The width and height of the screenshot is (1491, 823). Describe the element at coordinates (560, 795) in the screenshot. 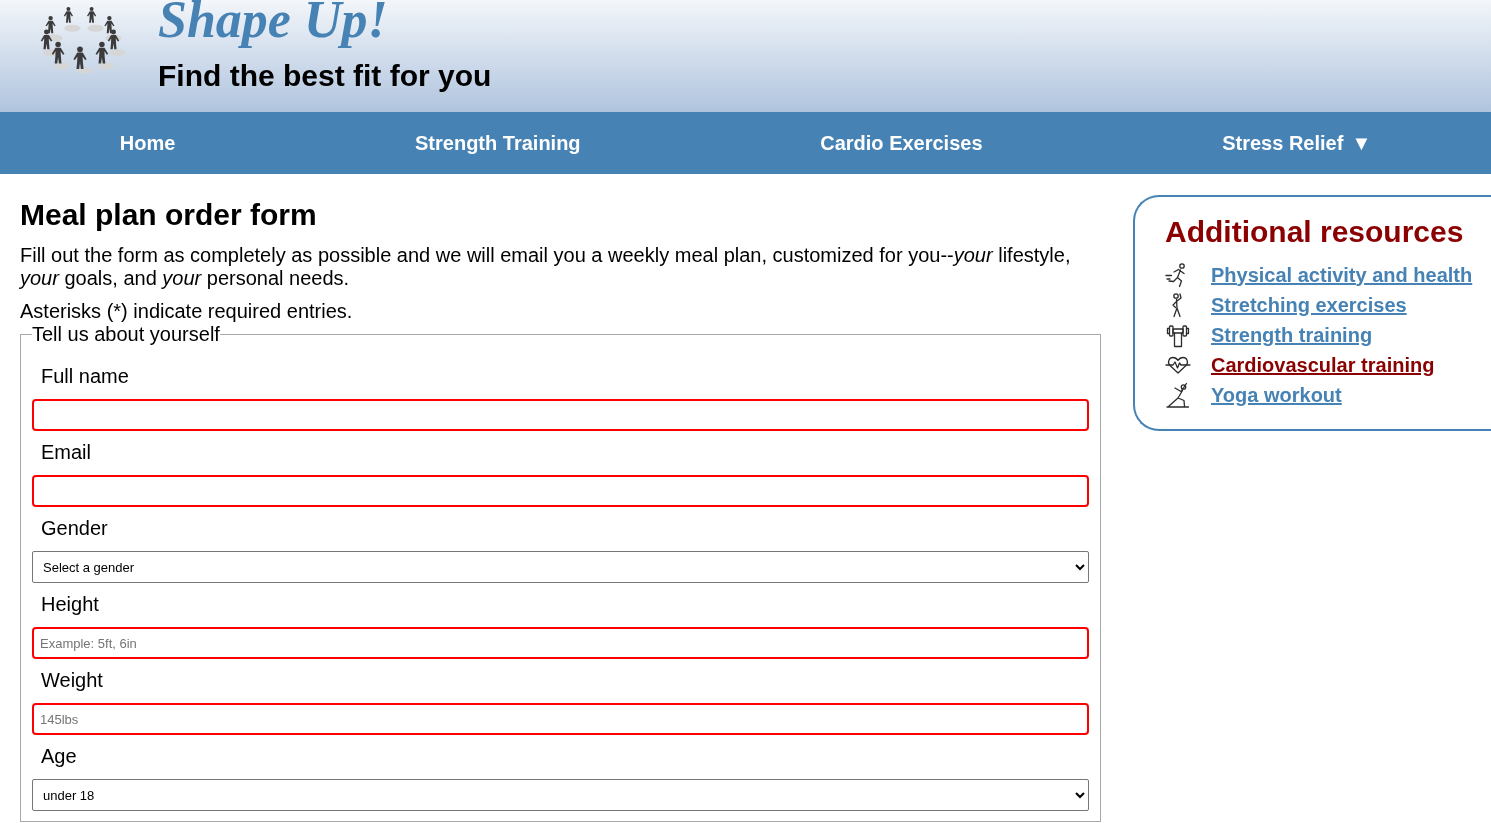

I see `dropdown-field: under 18` at that location.